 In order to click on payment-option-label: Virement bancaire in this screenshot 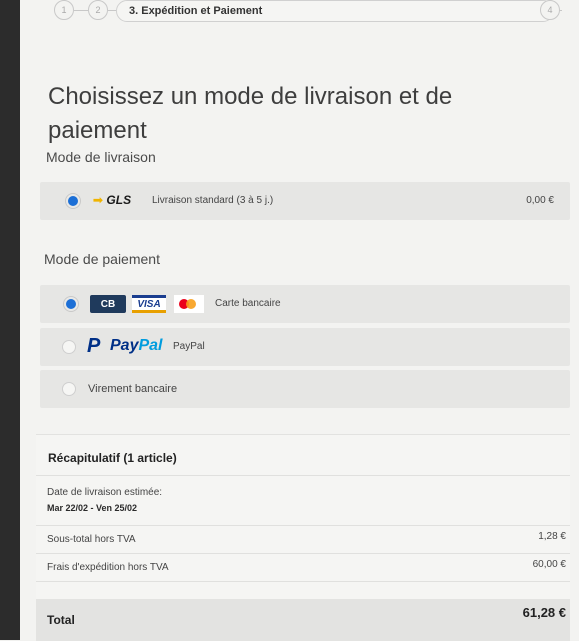, I will do `click(133, 389)`.